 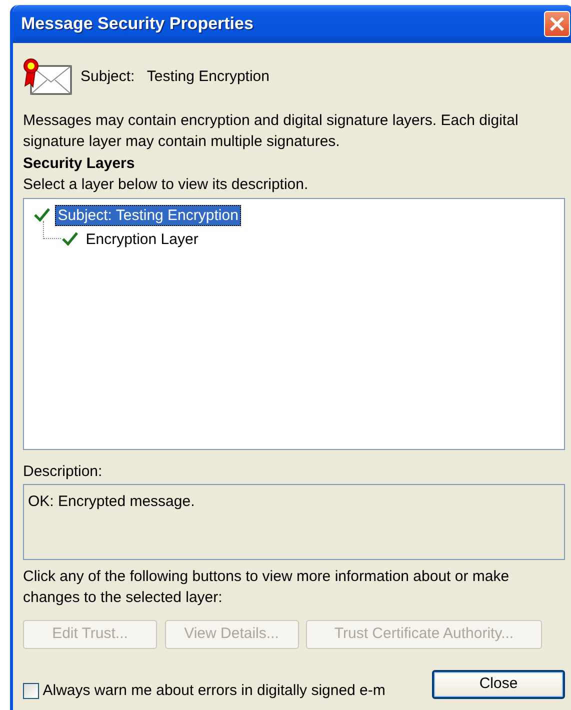 I want to click on checkbox, so click(x=31, y=691).